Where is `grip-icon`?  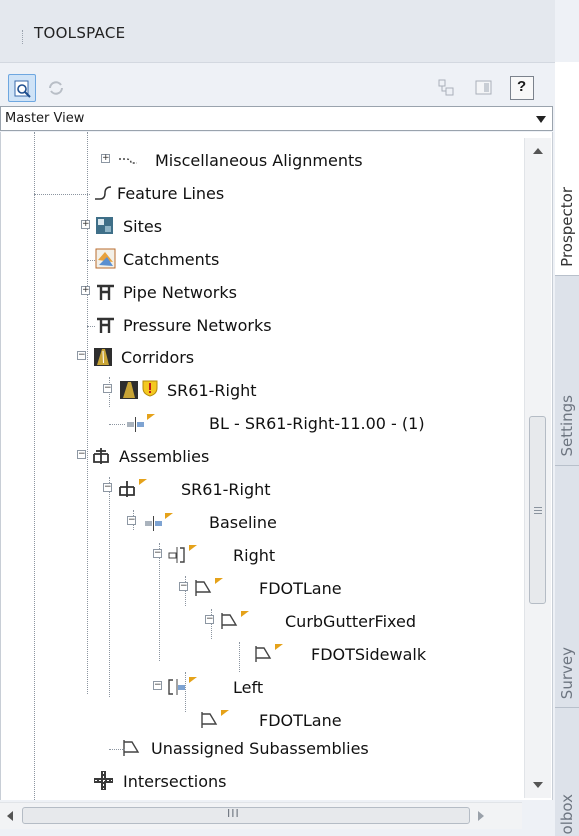
grip-icon is located at coordinates (538, 507).